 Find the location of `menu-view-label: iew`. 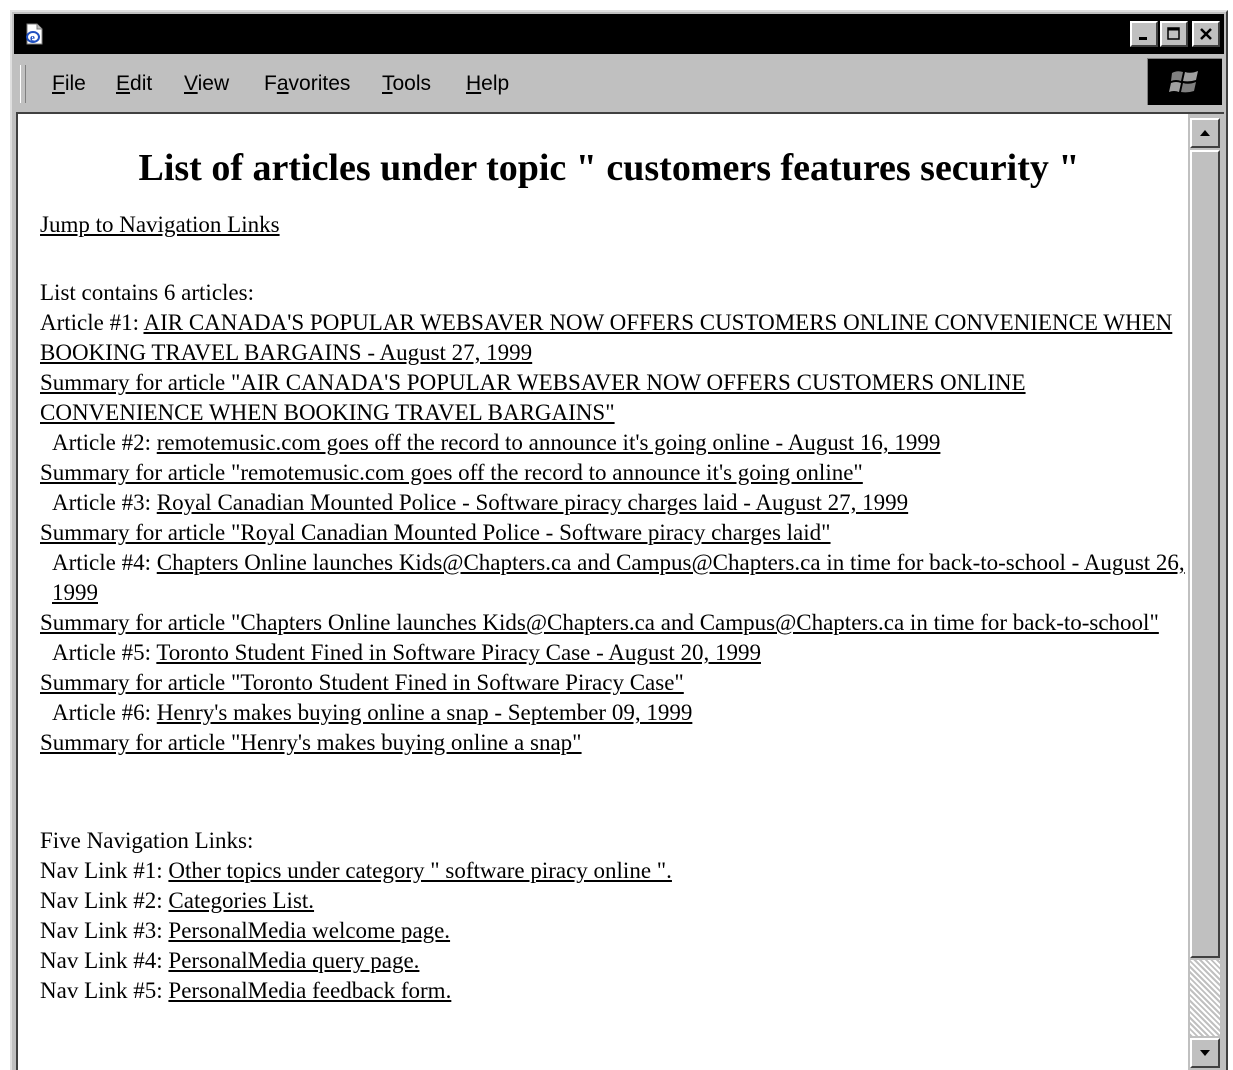

menu-view-label: iew is located at coordinates (213, 83).